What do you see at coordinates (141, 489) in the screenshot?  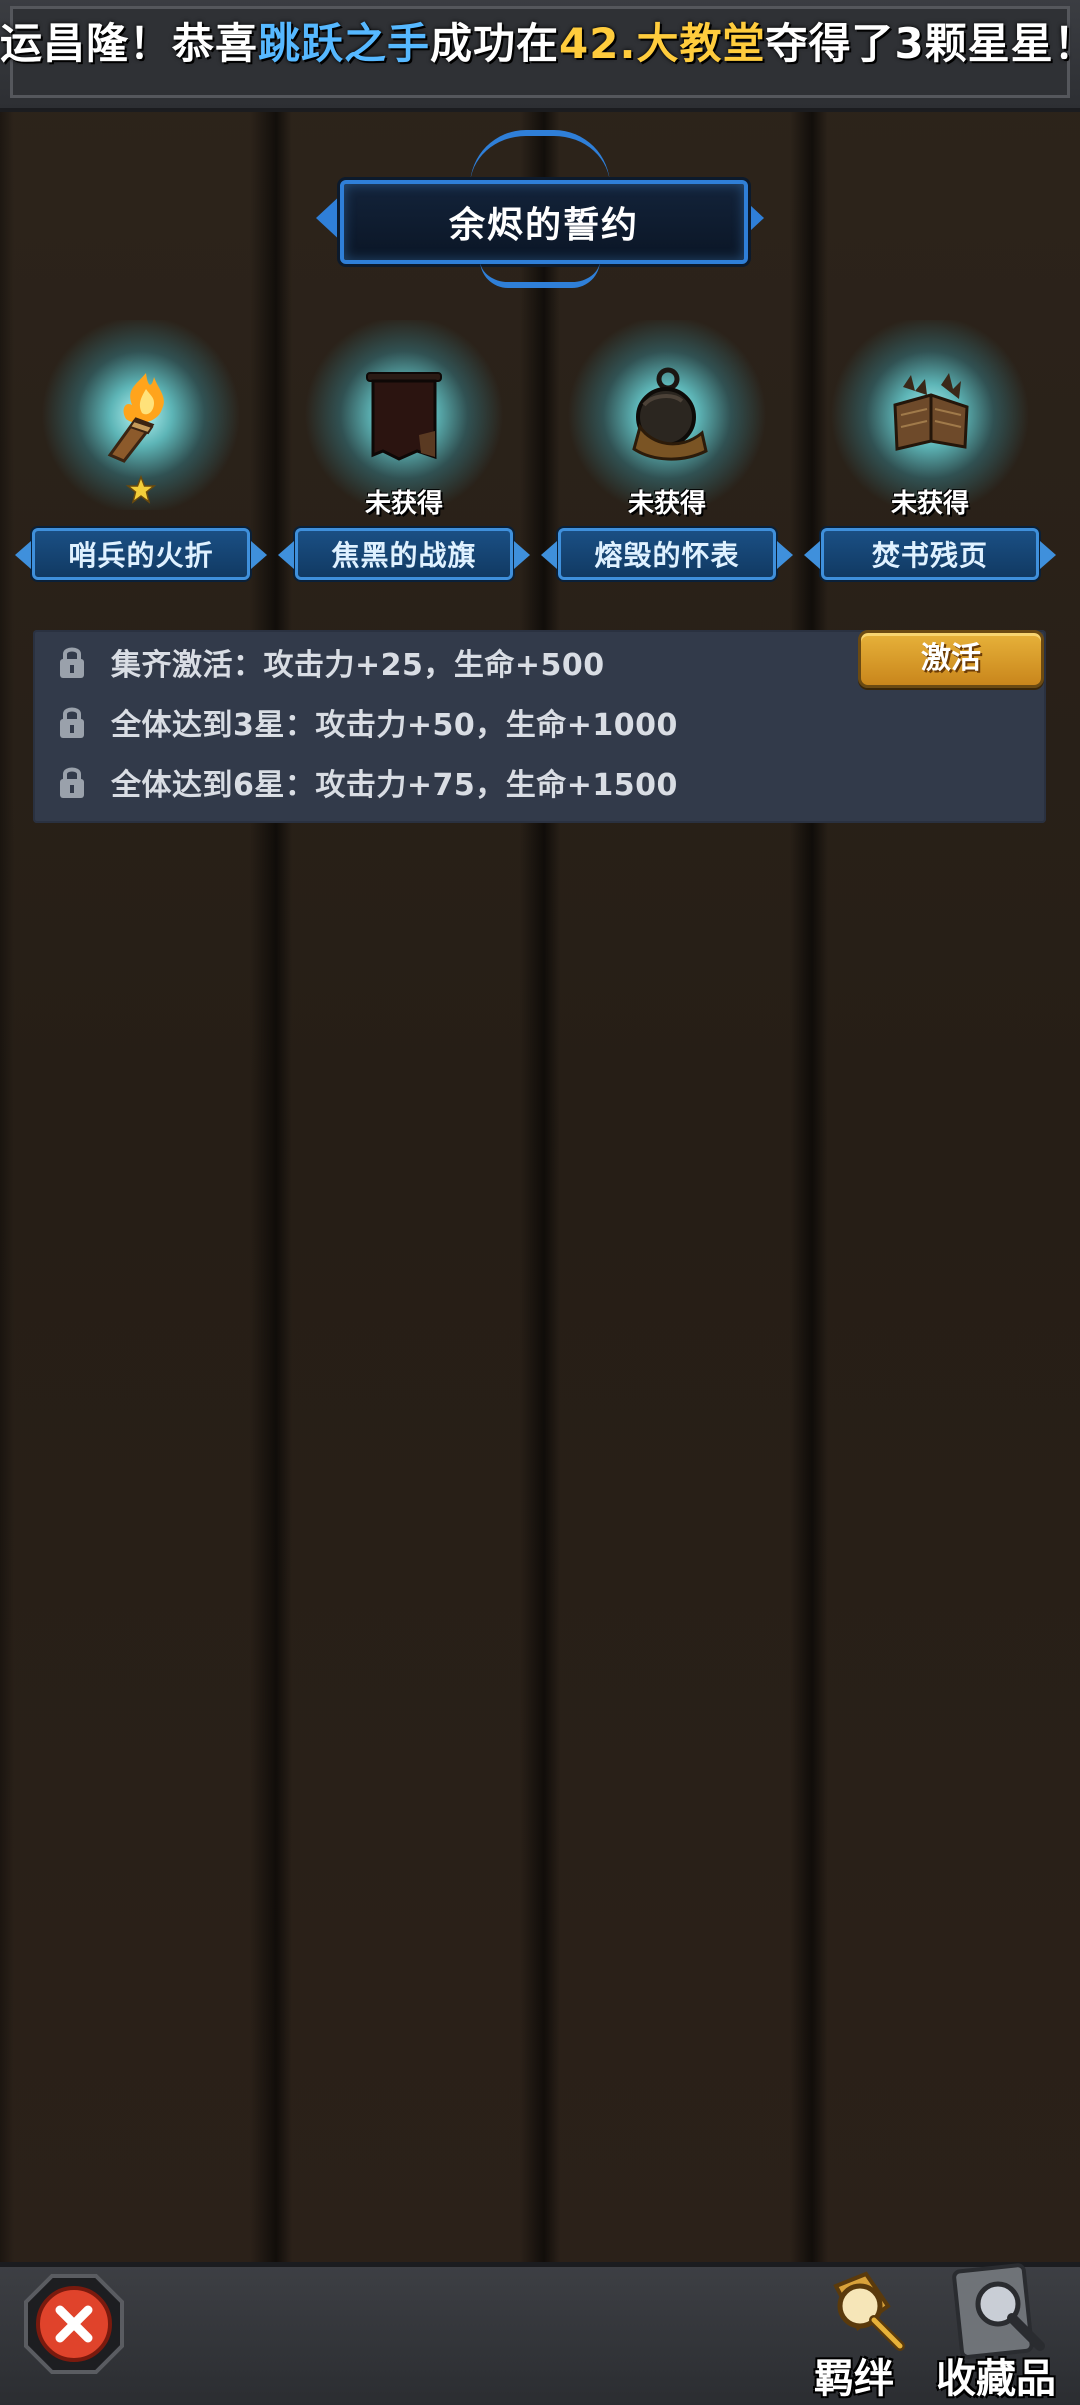 I see `star-icon` at bounding box center [141, 489].